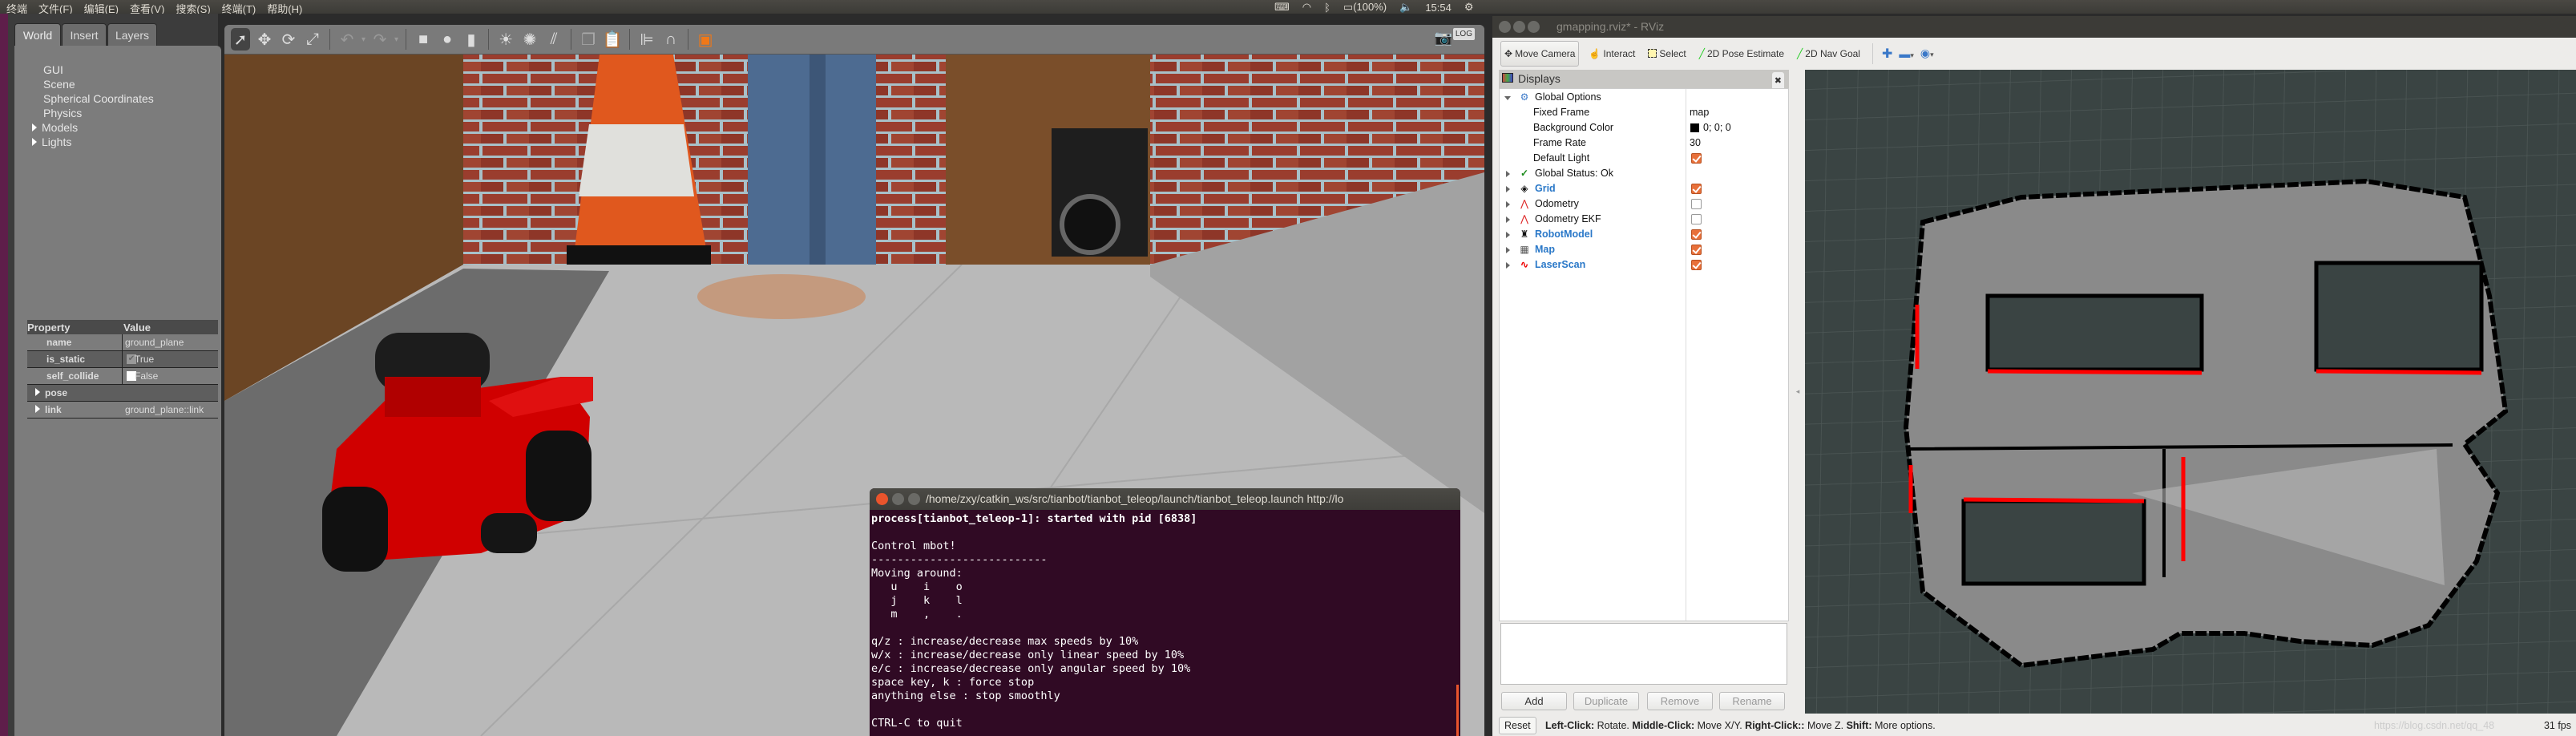  I want to click on tool-interact: ☝ Interact, so click(1611, 54).